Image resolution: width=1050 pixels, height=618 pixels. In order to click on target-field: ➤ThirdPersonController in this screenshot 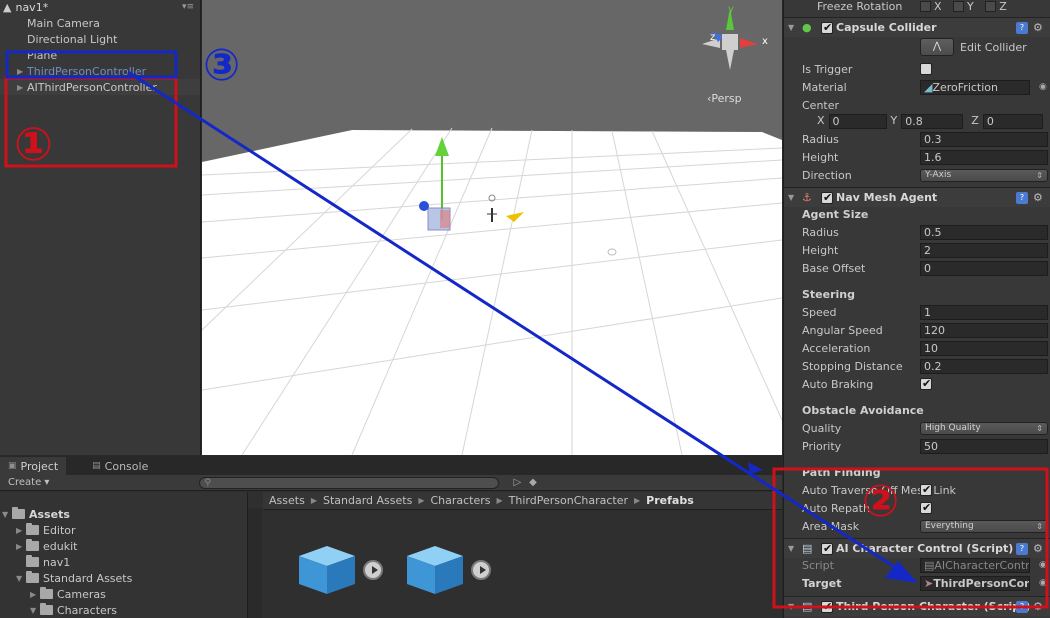, I will do `click(975, 583)`.